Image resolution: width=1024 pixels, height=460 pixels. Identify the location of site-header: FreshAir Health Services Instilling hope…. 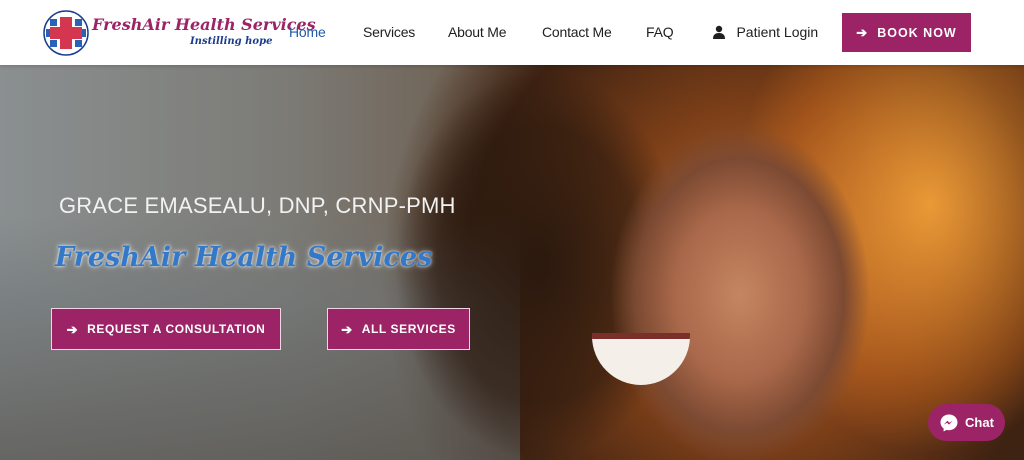
(512, 32).